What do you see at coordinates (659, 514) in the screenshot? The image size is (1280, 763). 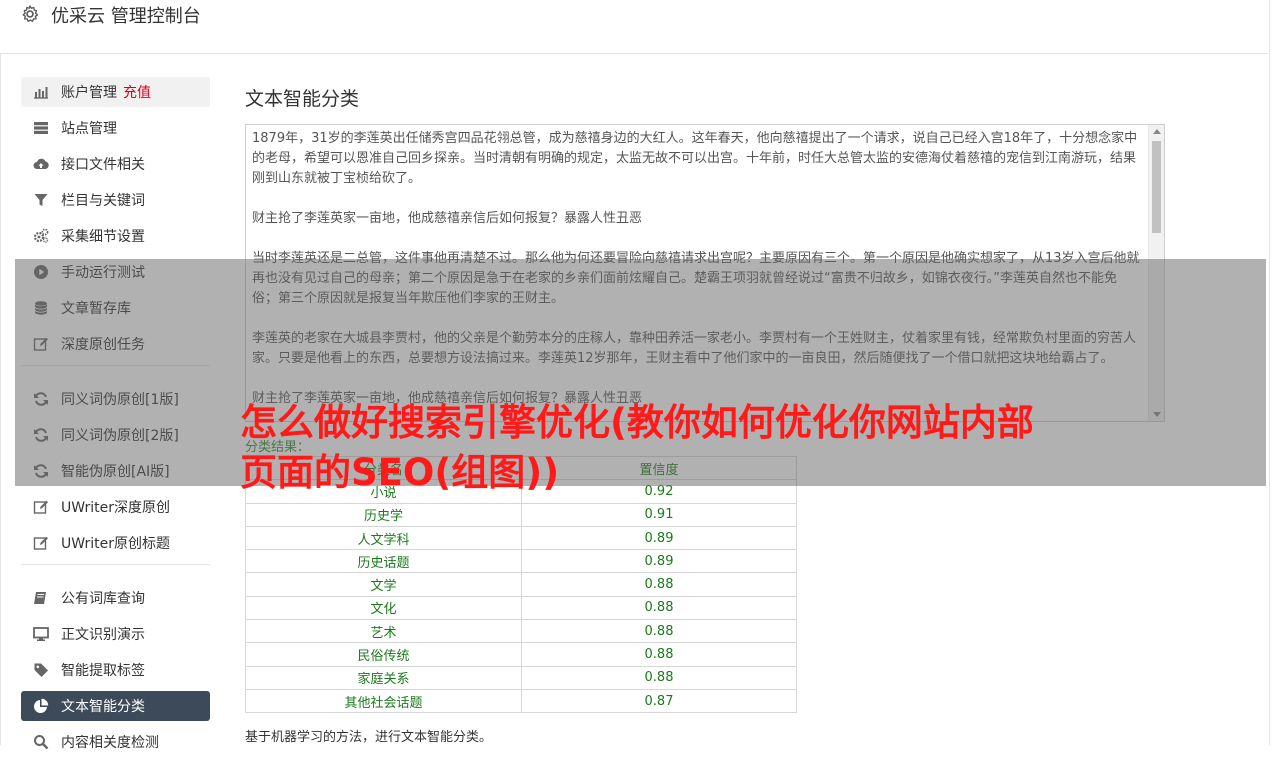 I see `confidence-cell: 0.91` at bounding box center [659, 514].